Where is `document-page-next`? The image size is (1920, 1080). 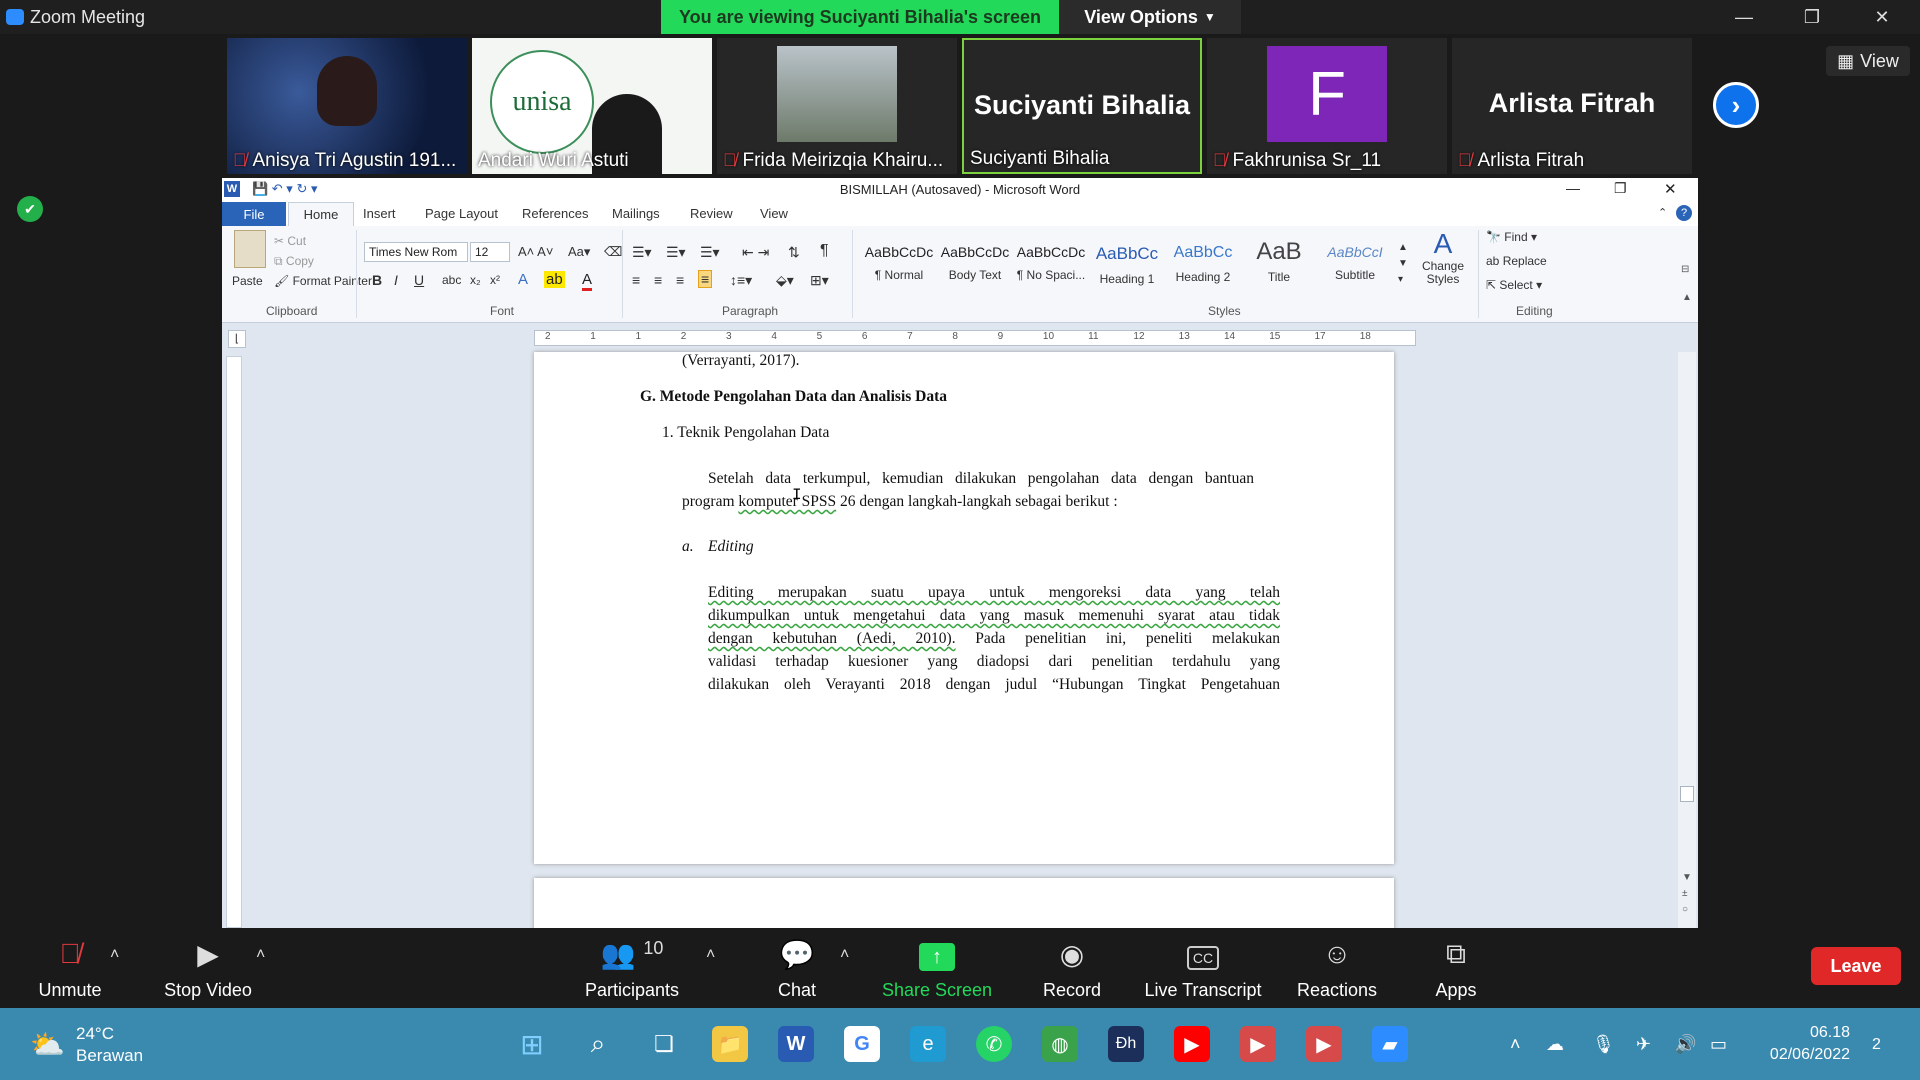 document-page-next is located at coordinates (964, 903).